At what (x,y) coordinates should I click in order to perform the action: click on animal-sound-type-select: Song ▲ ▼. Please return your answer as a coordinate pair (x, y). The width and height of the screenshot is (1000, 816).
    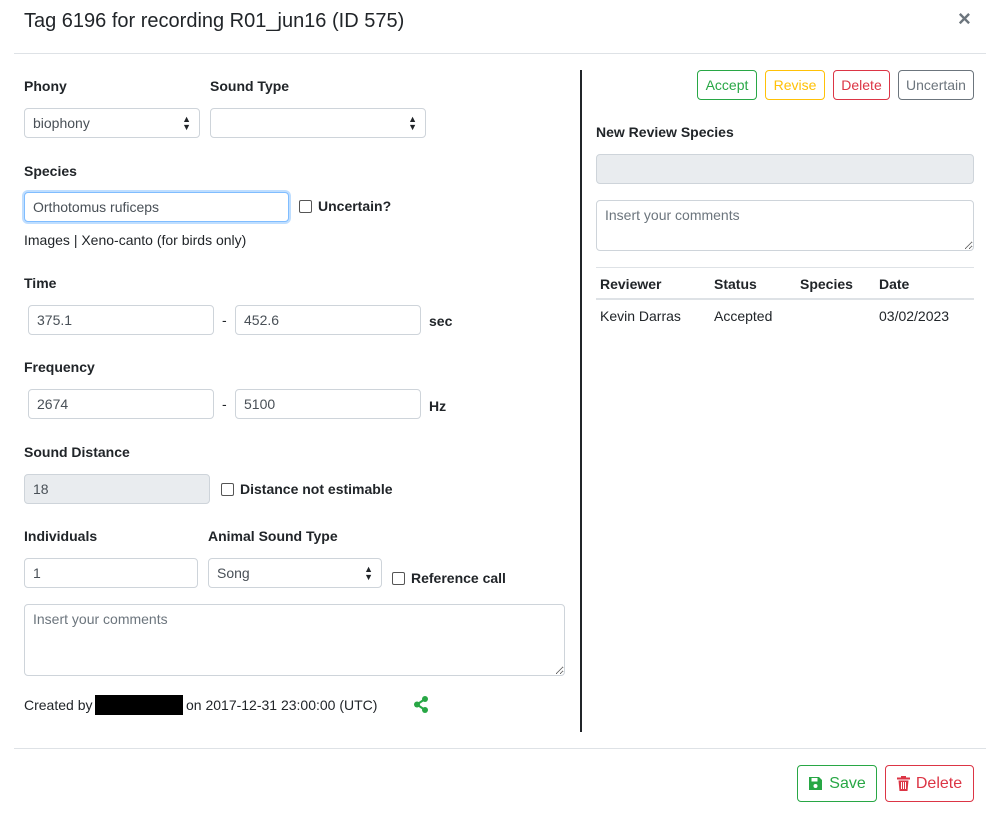
    Looking at the image, I should click on (295, 573).